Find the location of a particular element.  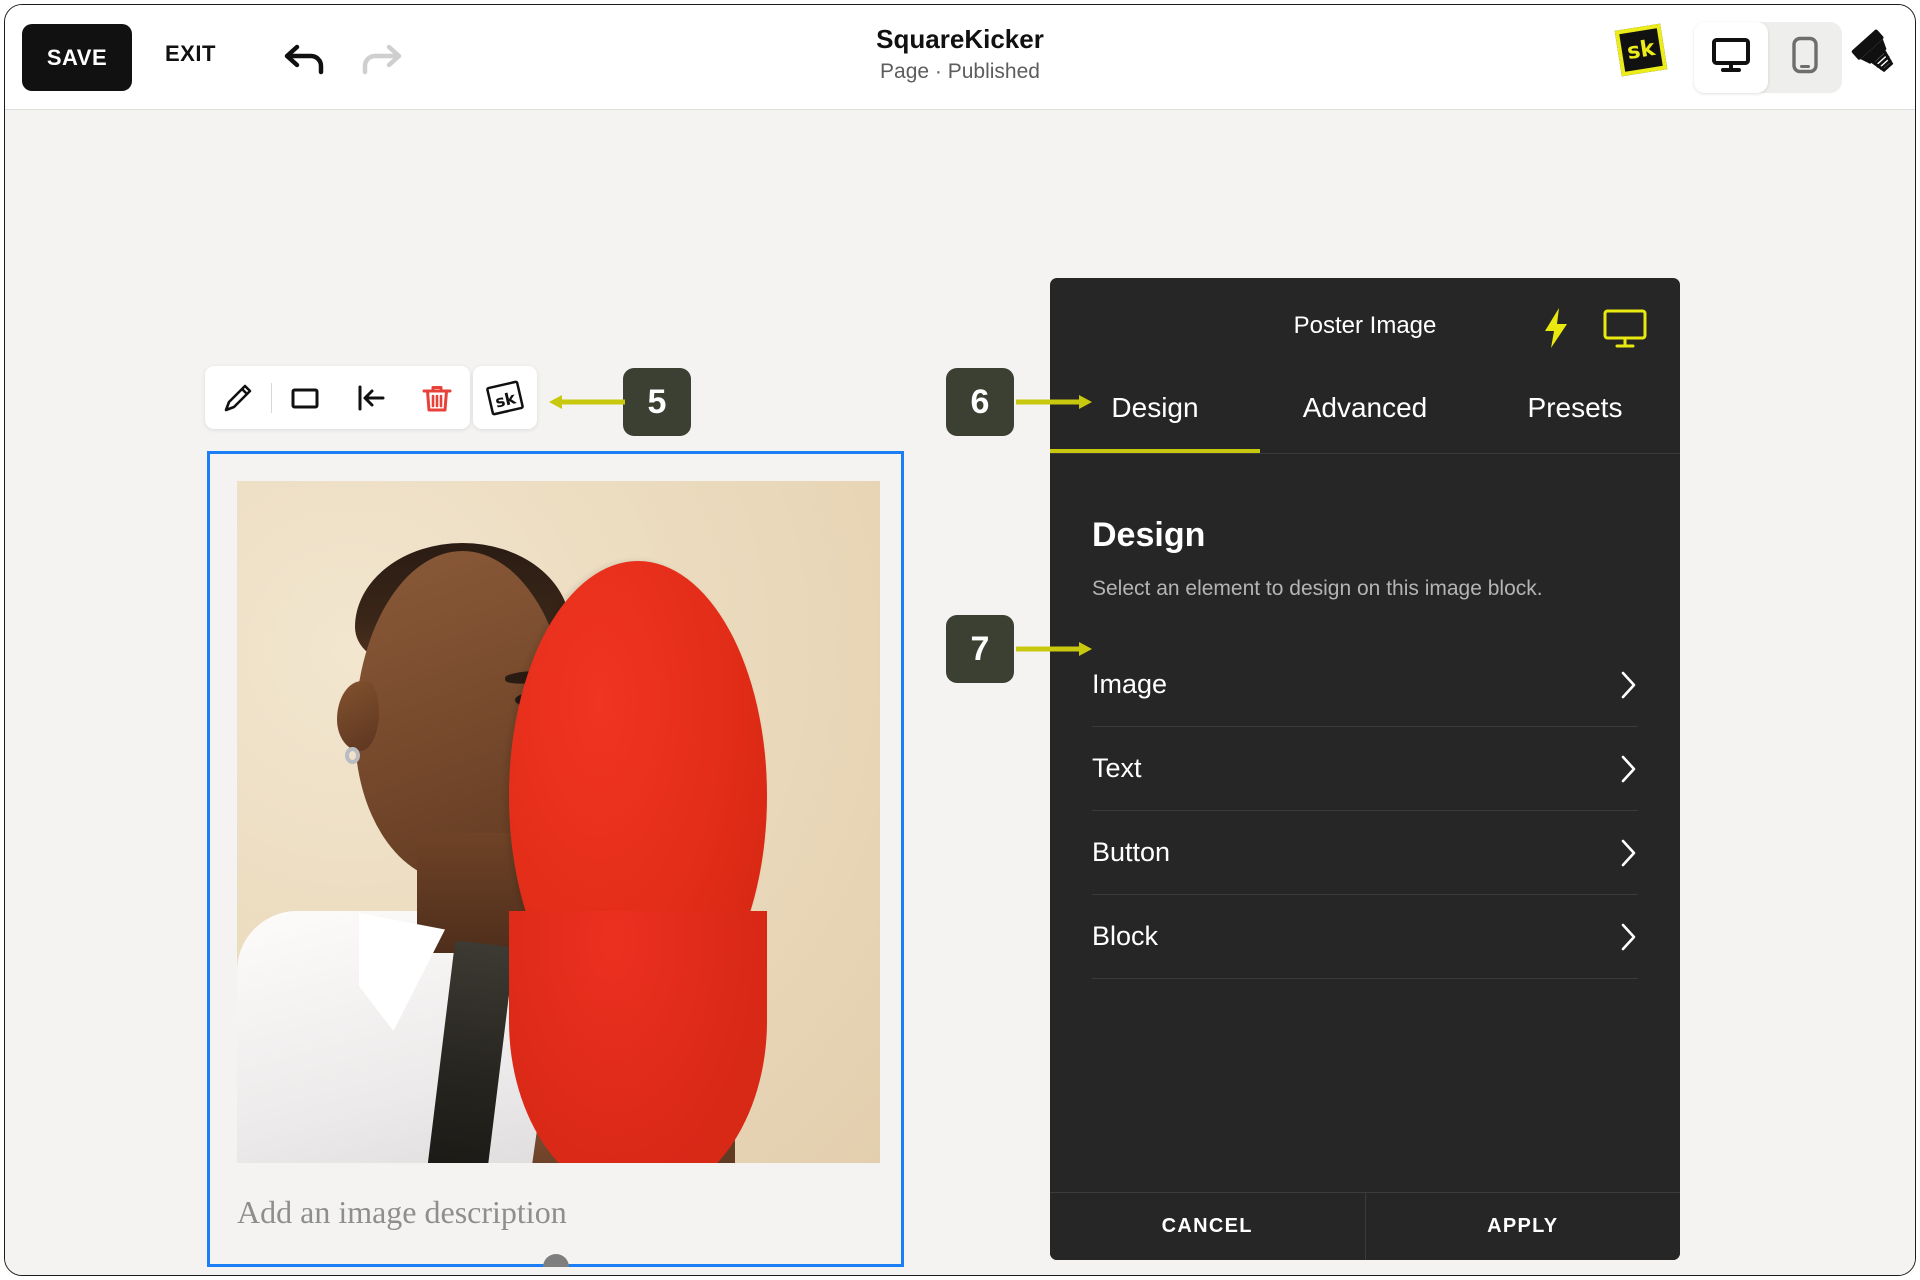

squarekicker-logo-text: sk is located at coordinates (1641, 50).